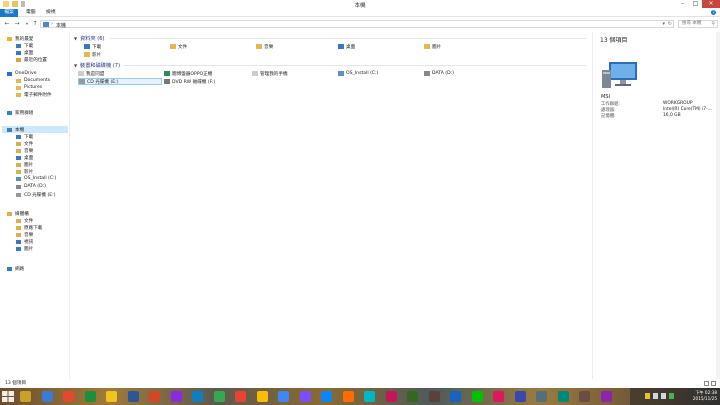  I want to click on start-button, so click(8, 396).